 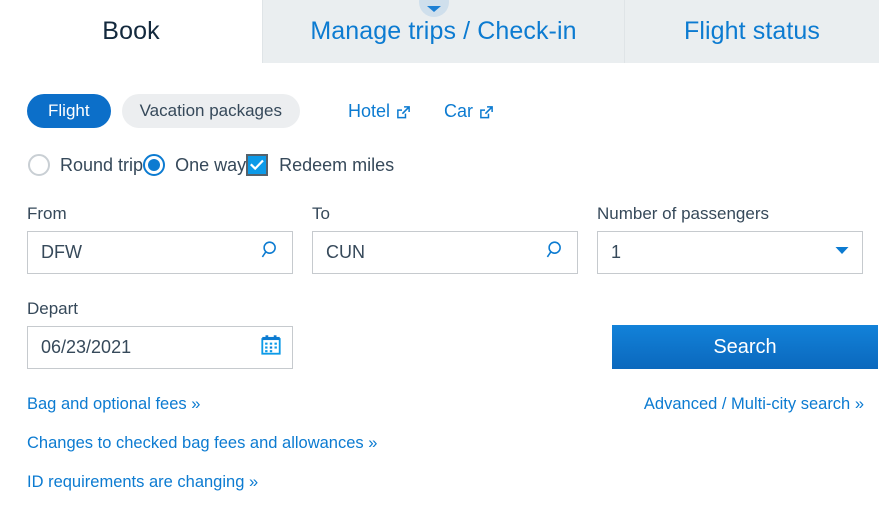 I want to click on origin-destination-row: From DFW To CUN Number of passengers 1, so click(x=440, y=239).